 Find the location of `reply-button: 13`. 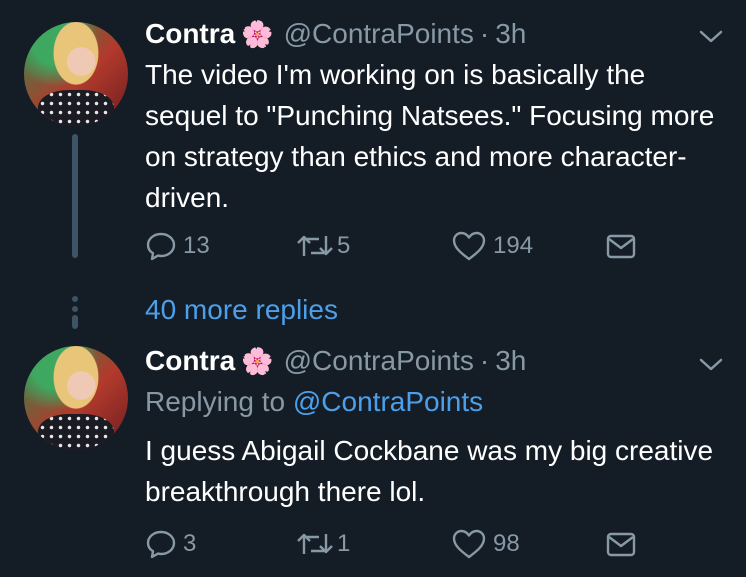

reply-button: 13 is located at coordinates (177, 246).